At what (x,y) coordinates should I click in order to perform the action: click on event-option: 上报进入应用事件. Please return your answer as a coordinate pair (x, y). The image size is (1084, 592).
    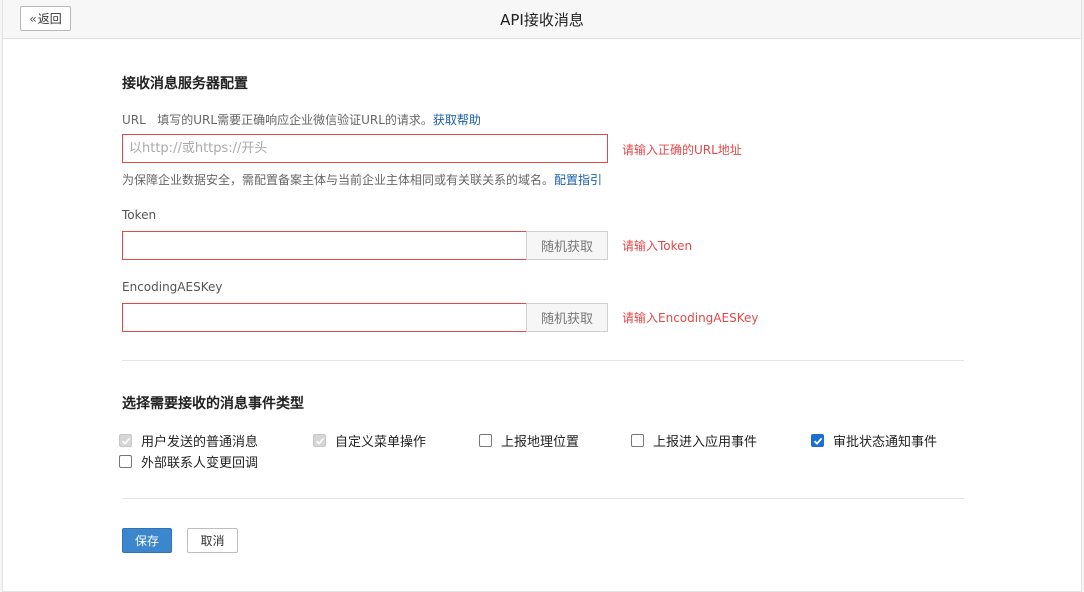
    Looking at the image, I should click on (694, 440).